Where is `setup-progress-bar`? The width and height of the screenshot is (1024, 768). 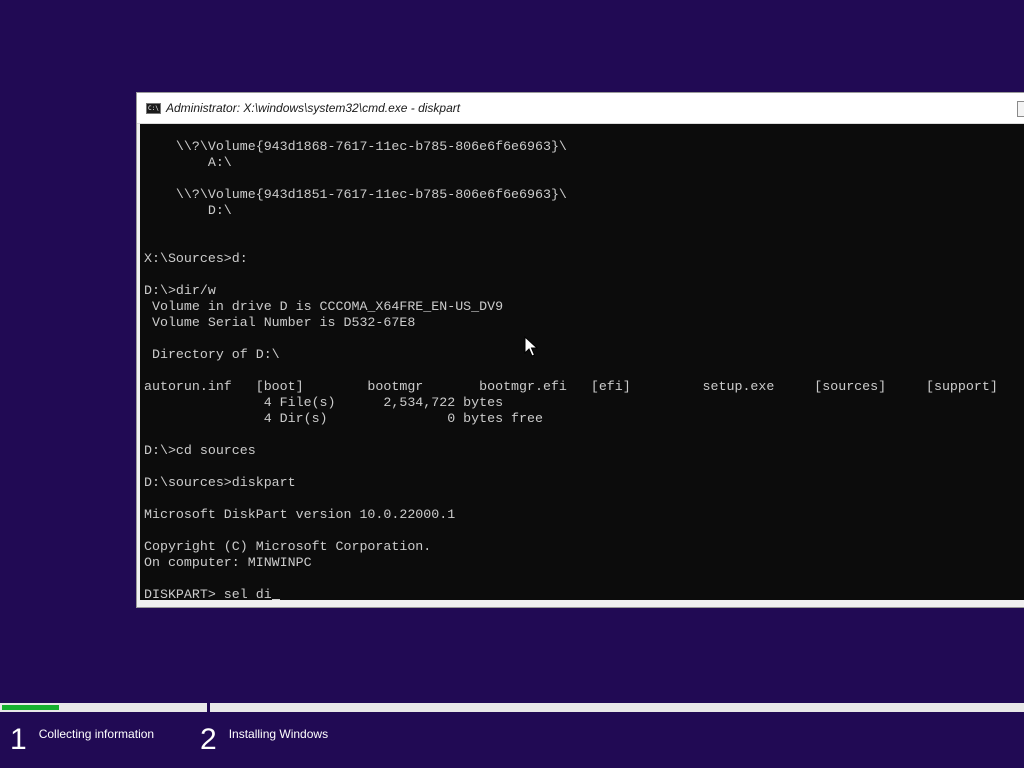
setup-progress-bar is located at coordinates (512, 707).